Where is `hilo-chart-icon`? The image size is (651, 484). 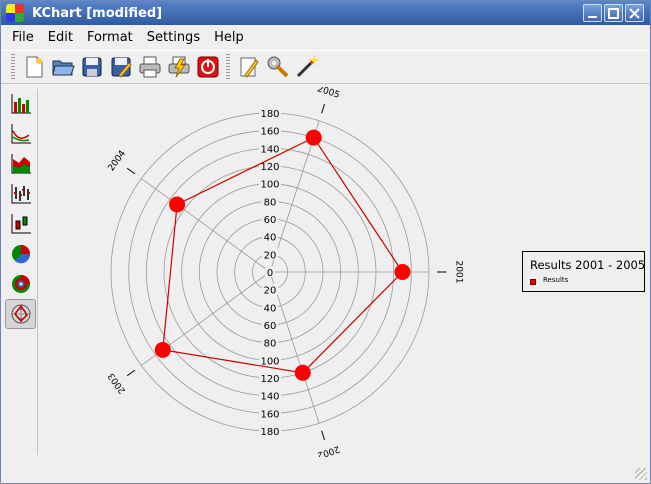
hilo-chart-icon is located at coordinates (21, 194).